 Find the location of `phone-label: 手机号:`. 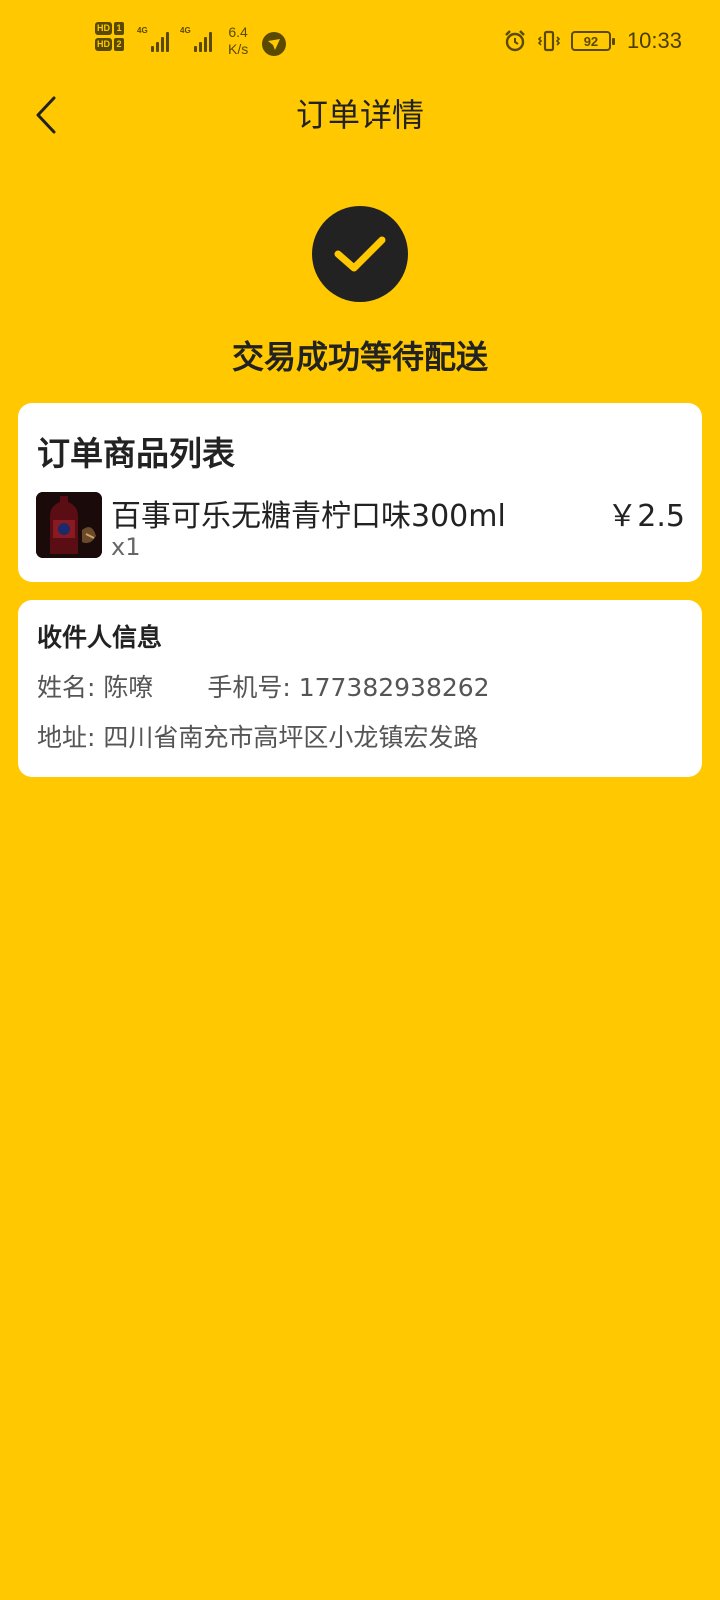

phone-label: 手机号: is located at coordinates (249, 687).